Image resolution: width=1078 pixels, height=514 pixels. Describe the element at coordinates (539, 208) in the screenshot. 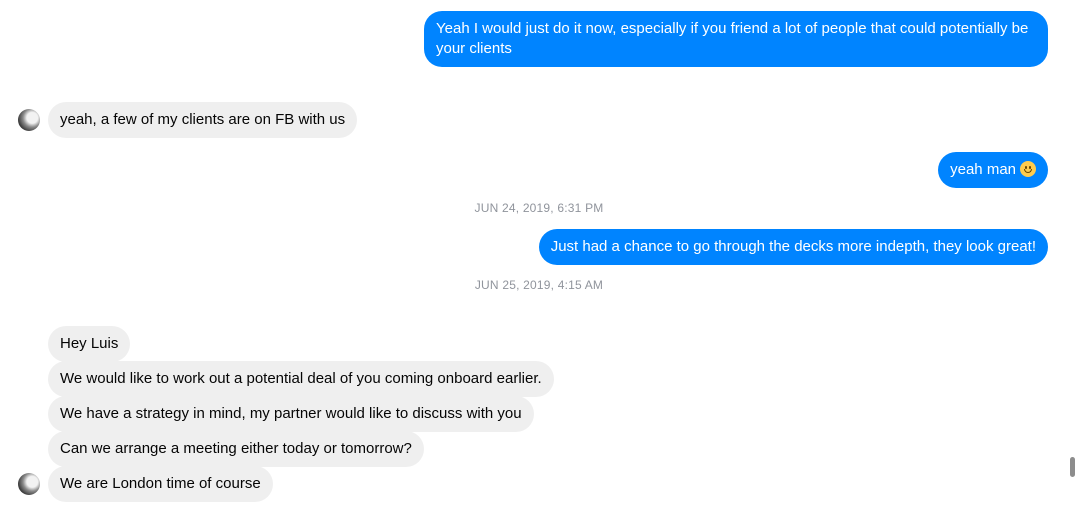

I see `timestamp: JUN 24, 2019, 6:31 PM` at that location.